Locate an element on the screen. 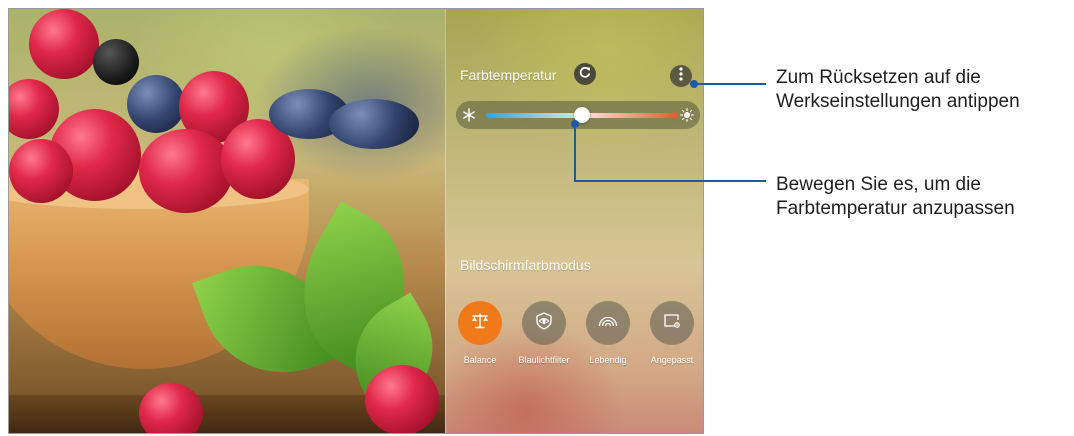 The height and width of the screenshot is (436, 1074). mode-vivid-label: Lebendig is located at coordinates (608, 360).